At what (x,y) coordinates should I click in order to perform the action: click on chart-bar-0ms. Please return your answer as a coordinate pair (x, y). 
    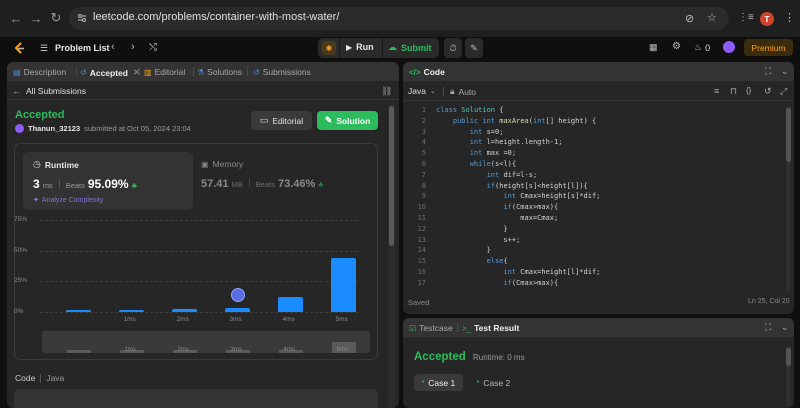
    Looking at the image, I should click on (78, 311).